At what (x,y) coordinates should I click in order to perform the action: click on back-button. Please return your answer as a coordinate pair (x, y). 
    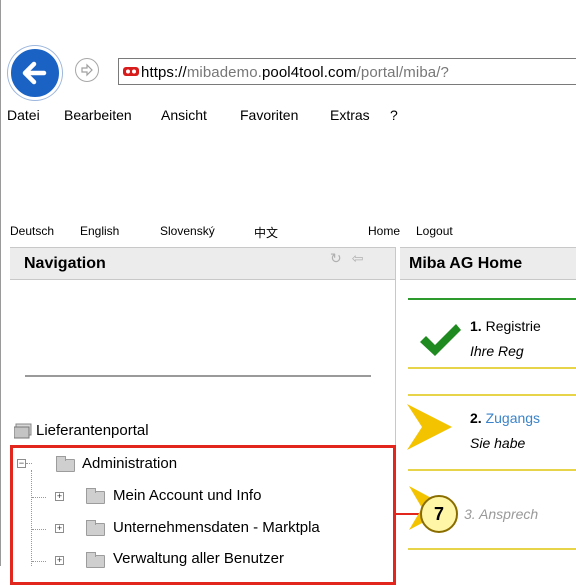
    Looking at the image, I should click on (35, 73).